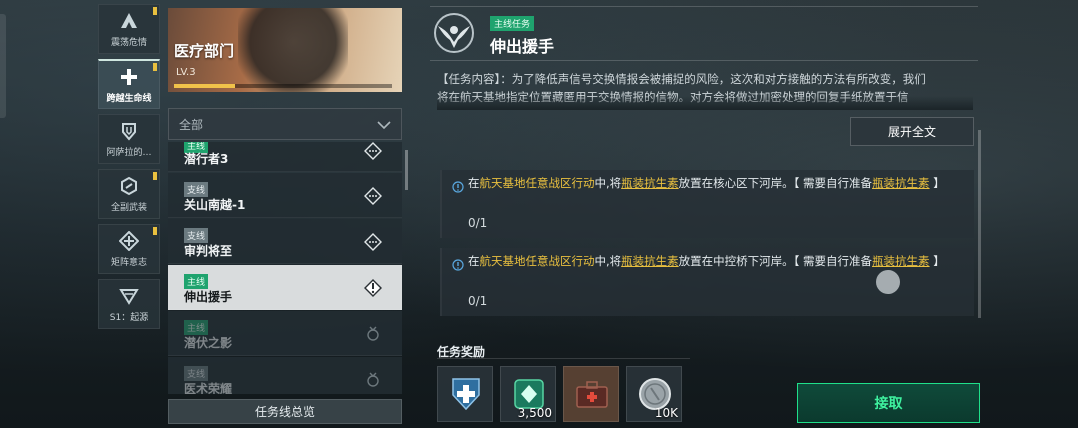  I want to click on medical-cross-icon, so click(129, 77).